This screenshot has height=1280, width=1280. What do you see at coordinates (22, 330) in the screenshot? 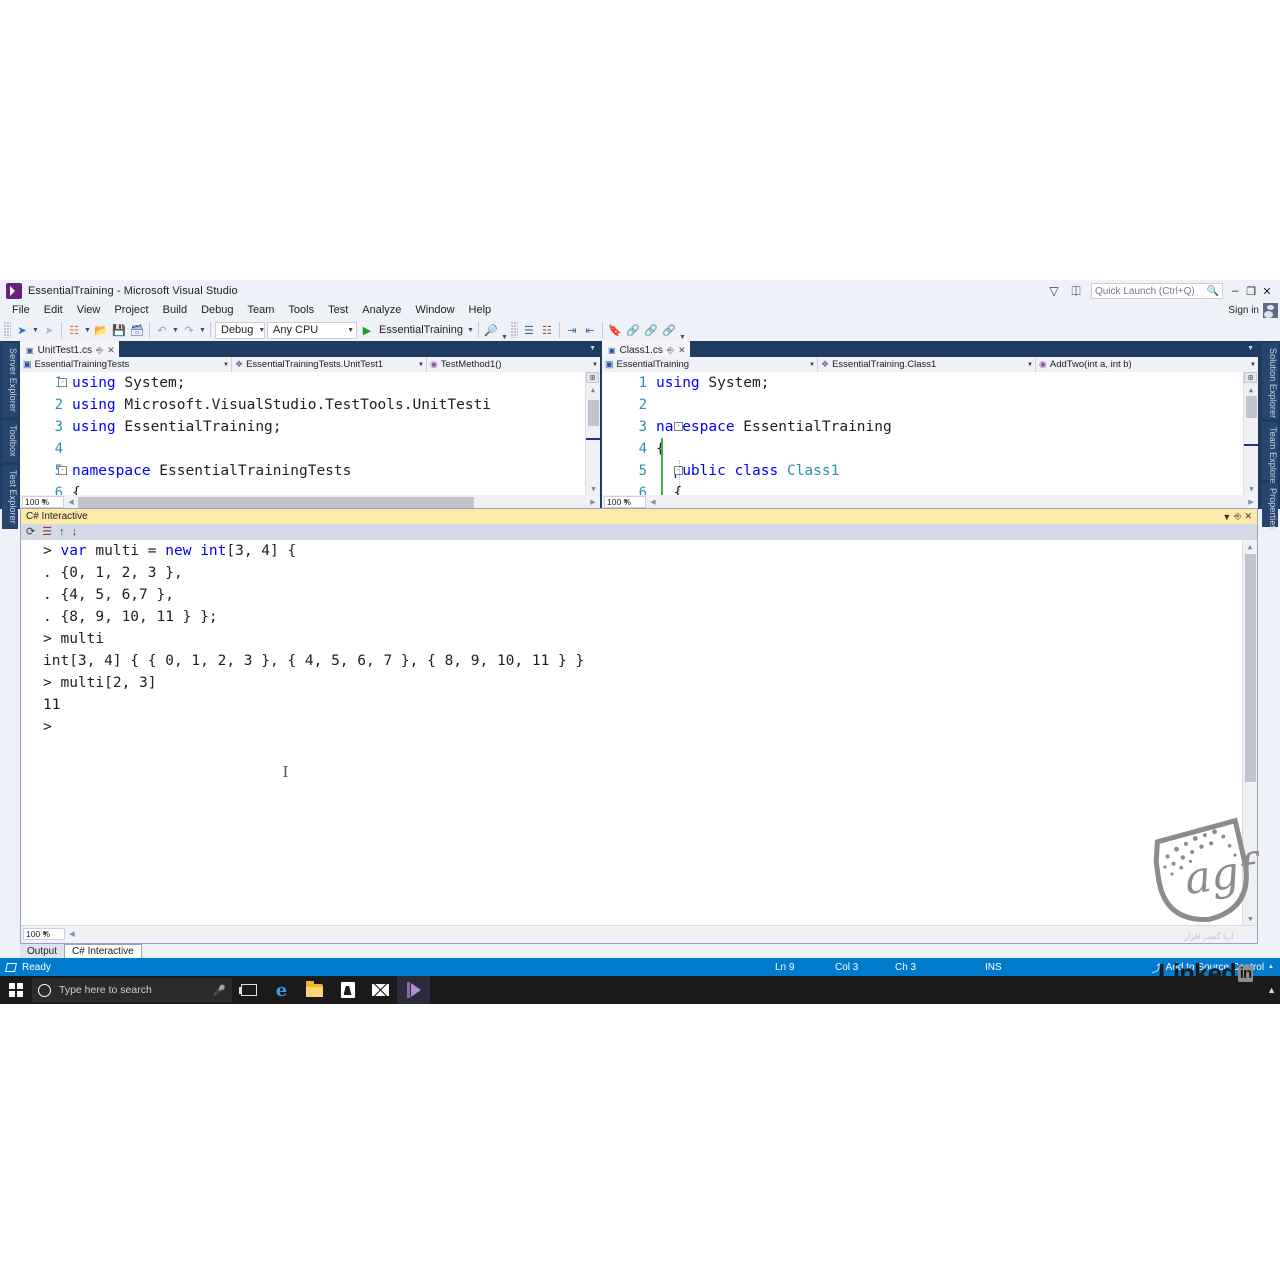
I see `navigate-backward-icon: ➤` at bounding box center [22, 330].